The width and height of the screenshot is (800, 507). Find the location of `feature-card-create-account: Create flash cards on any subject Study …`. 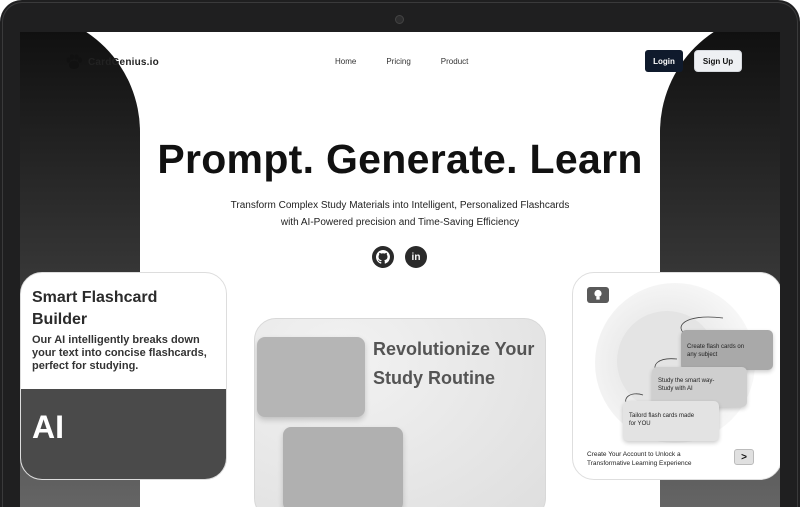

feature-card-create-account: Create flash cards on any subject Study … is located at coordinates (676, 376).